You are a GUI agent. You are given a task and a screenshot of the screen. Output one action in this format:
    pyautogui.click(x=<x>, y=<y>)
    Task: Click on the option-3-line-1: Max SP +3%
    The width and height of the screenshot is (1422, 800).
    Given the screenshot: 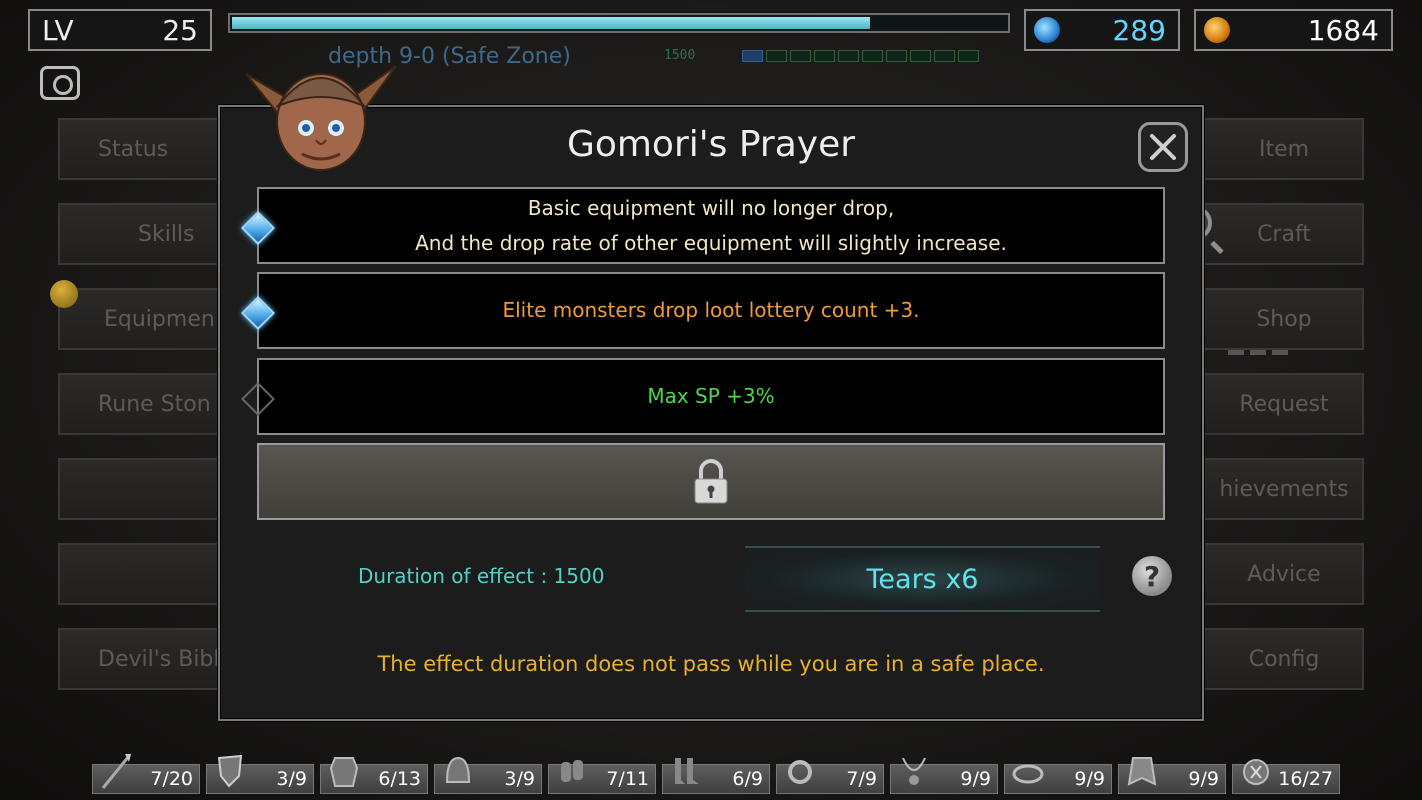 What is the action you would take?
    pyautogui.click(x=711, y=396)
    